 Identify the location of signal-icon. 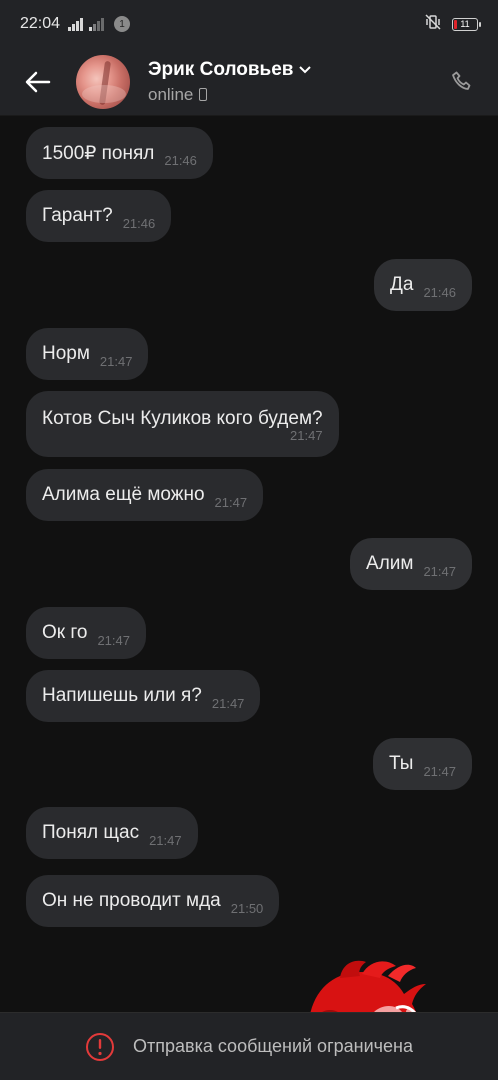
(76, 24).